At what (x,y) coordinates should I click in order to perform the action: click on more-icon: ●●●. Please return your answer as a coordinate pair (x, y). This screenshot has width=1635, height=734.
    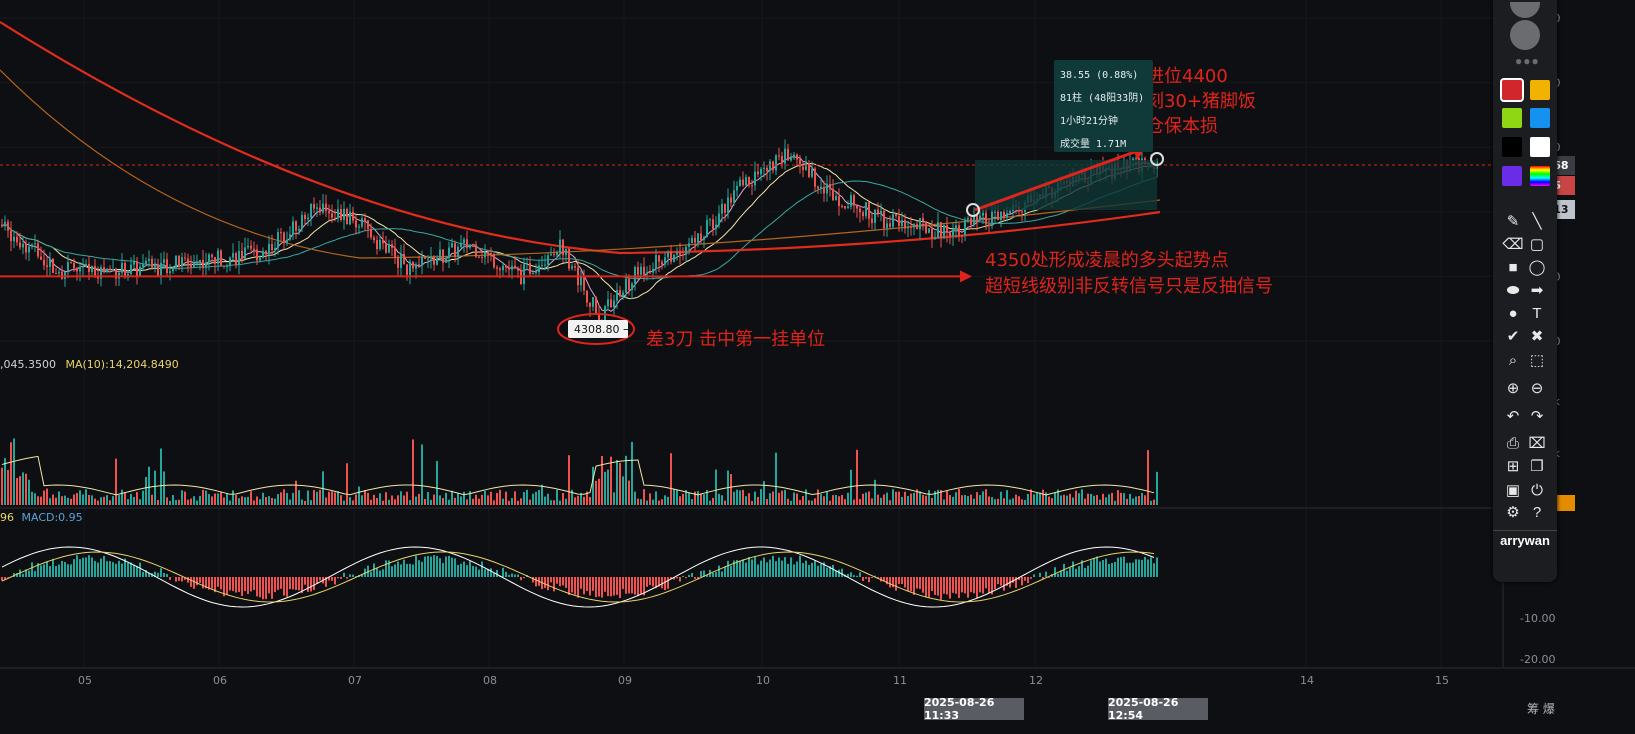
    Looking at the image, I should click on (1527, 61).